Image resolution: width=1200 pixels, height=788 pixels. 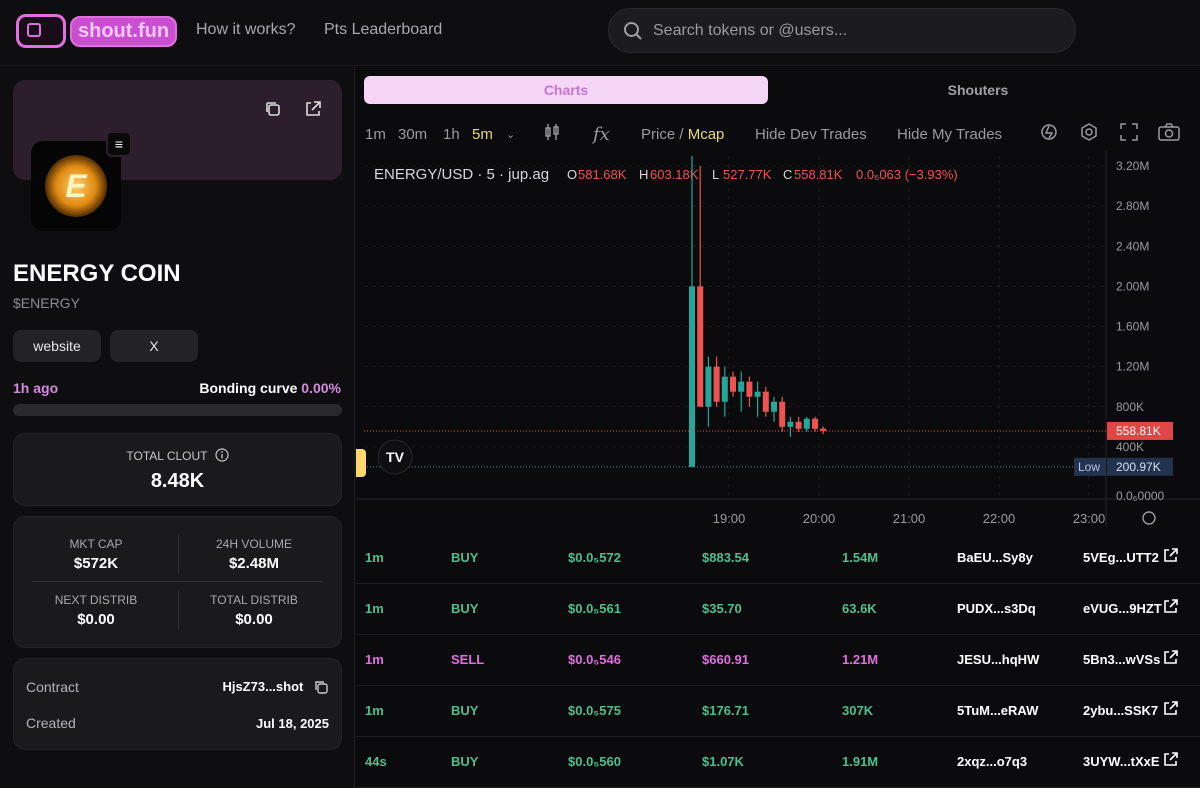 I want to click on trade-usd: $883.54, so click(x=725, y=557).